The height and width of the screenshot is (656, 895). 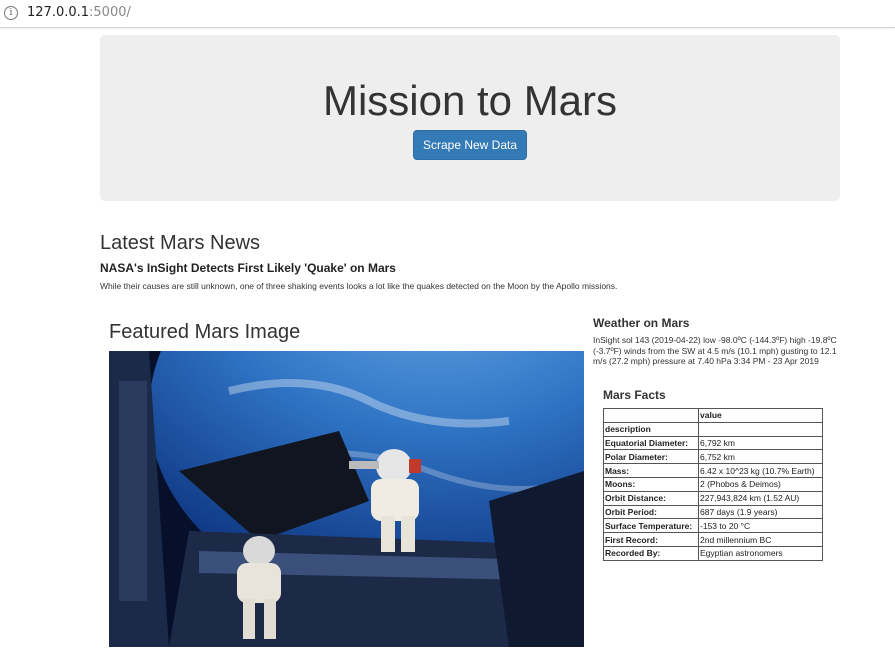 What do you see at coordinates (651, 470) in the screenshot?
I see `fact-label: Mass:` at bounding box center [651, 470].